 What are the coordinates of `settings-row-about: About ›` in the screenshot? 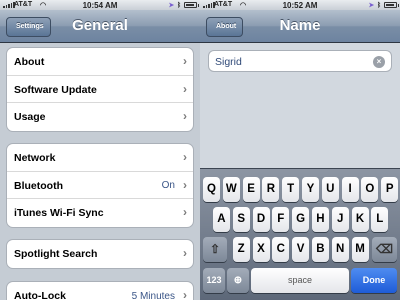 It's located at (100, 62).